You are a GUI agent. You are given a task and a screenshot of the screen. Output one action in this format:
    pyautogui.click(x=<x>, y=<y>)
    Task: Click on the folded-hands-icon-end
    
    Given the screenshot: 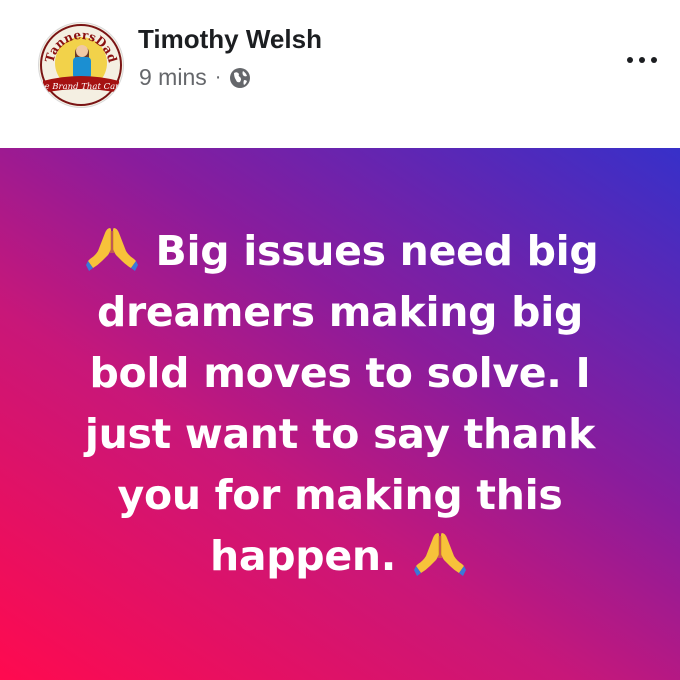 What is the action you would take?
    pyautogui.click(x=440, y=554)
    